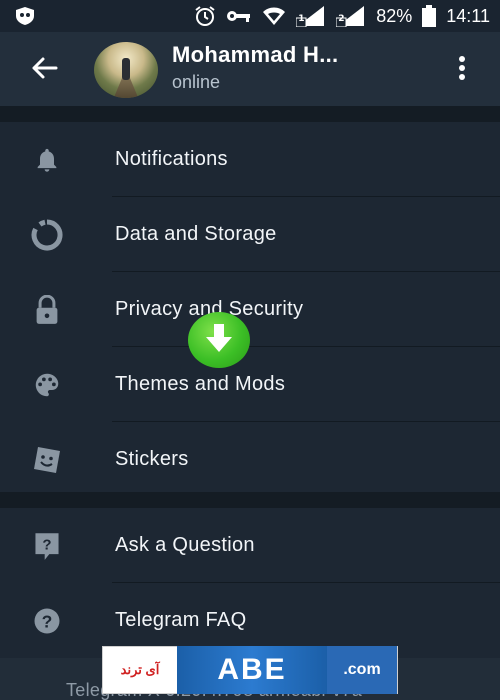 This screenshot has width=500, height=700. What do you see at coordinates (185, 545) in the screenshot?
I see `settings-item-label: Ask a Question` at bounding box center [185, 545].